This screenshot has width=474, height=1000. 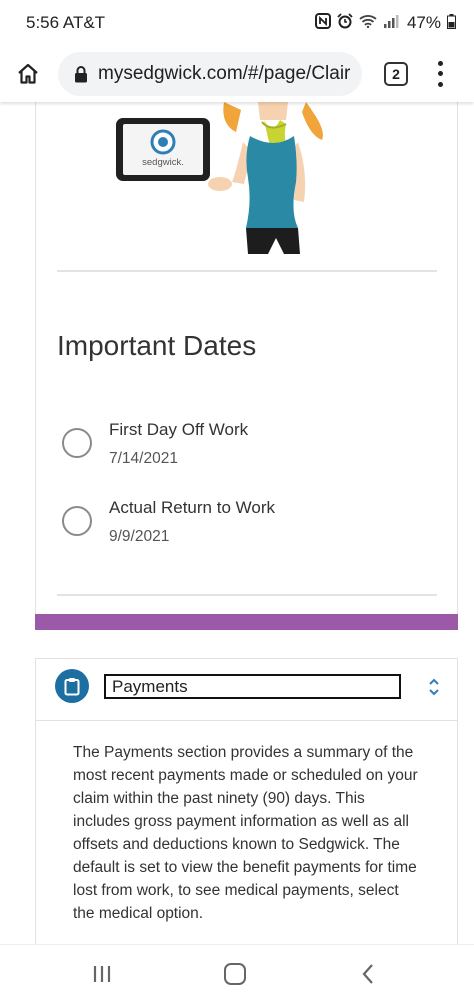 What do you see at coordinates (157, 345) in the screenshot?
I see `important-dates-title: Important Dates` at bounding box center [157, 345].